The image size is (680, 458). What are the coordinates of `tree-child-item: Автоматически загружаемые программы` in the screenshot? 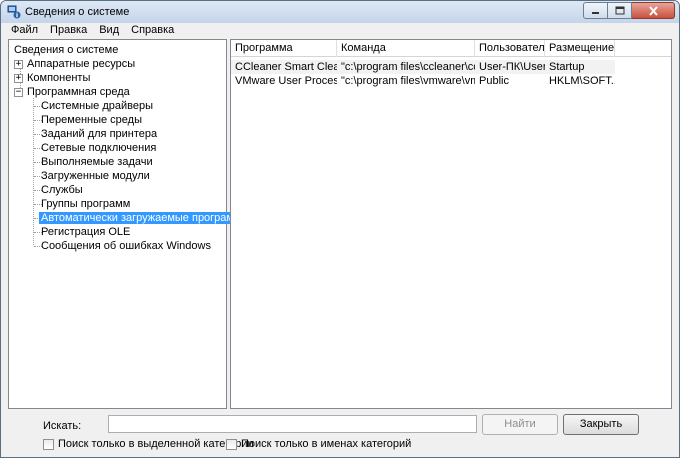 It's located at (145, 218).